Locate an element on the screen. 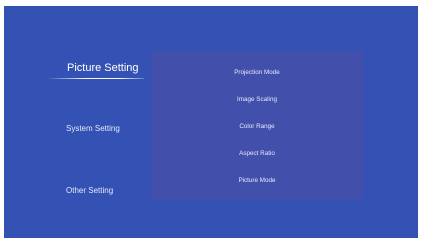  menu-item-projection-mode: Projection Mode is located at coordinates (257, 73).